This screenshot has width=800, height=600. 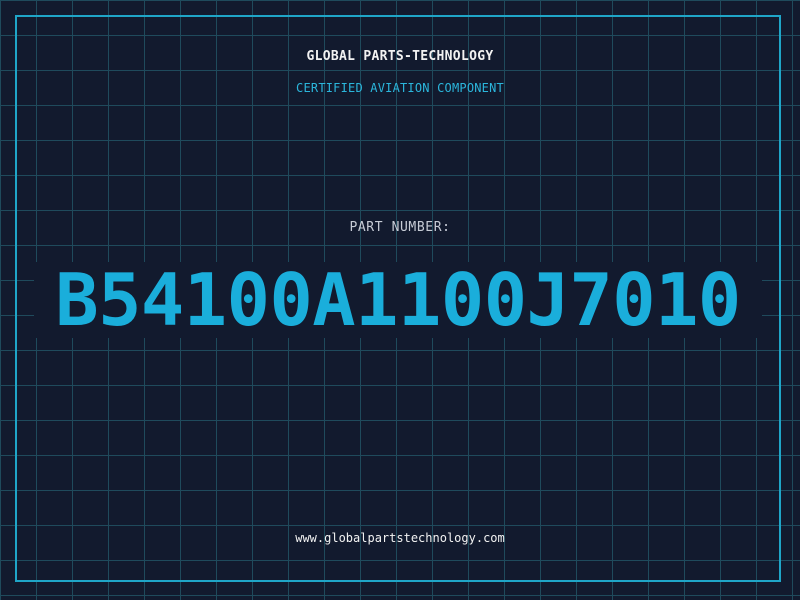 I want to click on website-url: www.globalpartstechnology.com, so click(x=400, y=538).